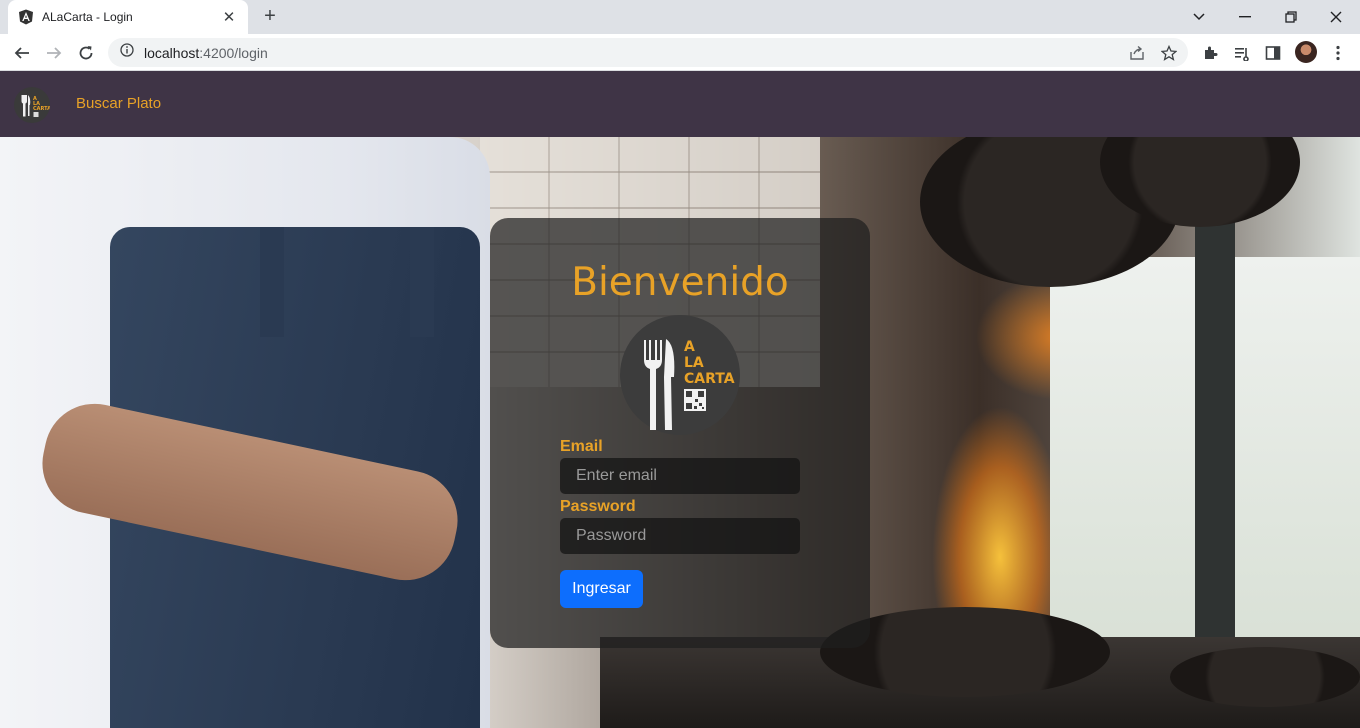 This screenshot has height=728, width=1360. I want to click on url-text: localhost:4200/login, so click(206, 53).